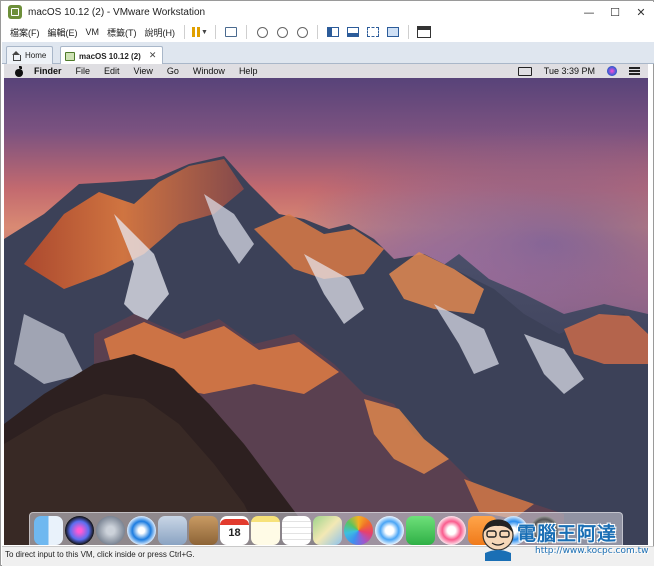 Image resolution: width=654 pixels, height=566 pixels. What do you see at coordinates (160, 32) in the screenshot?
I see `menu-help: 說明(H)` at bounding box center [160, 32].